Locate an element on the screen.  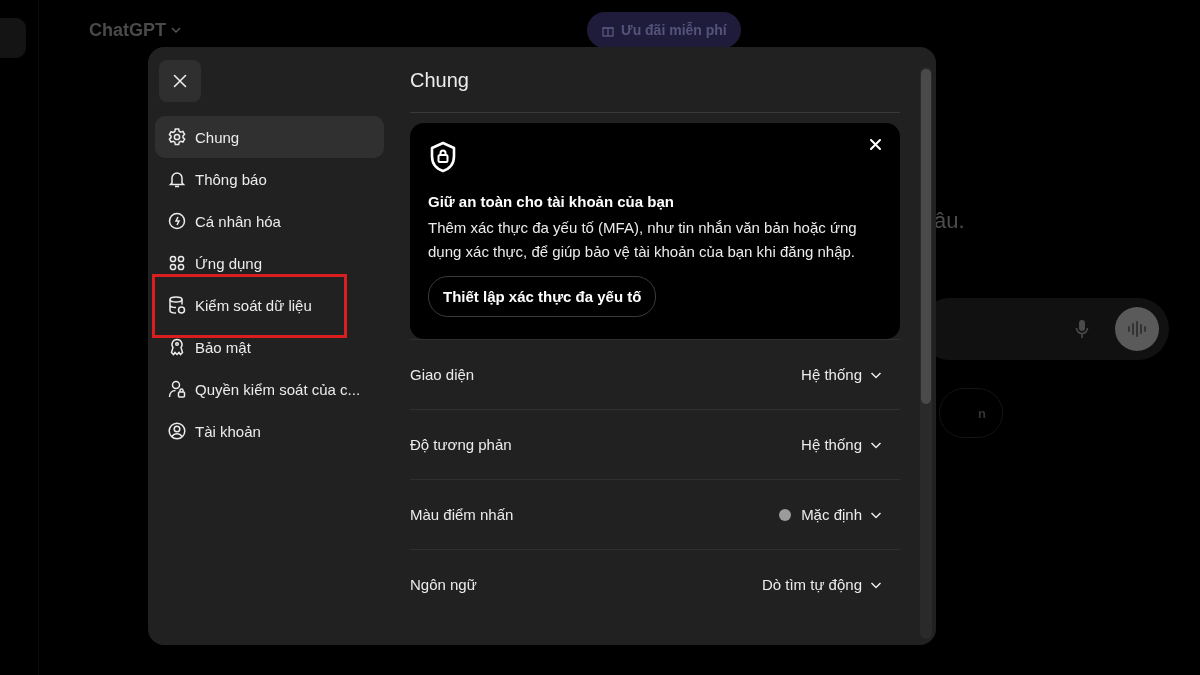
nav-item: Thông báo is located at coordinates (269, 179).